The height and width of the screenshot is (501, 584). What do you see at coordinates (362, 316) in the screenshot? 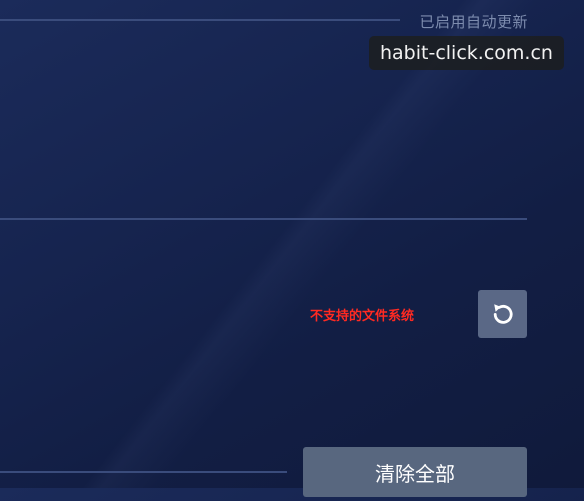
I see `filesystem-error-message: 不支持的文件系统` at bounding box center [362, 316].